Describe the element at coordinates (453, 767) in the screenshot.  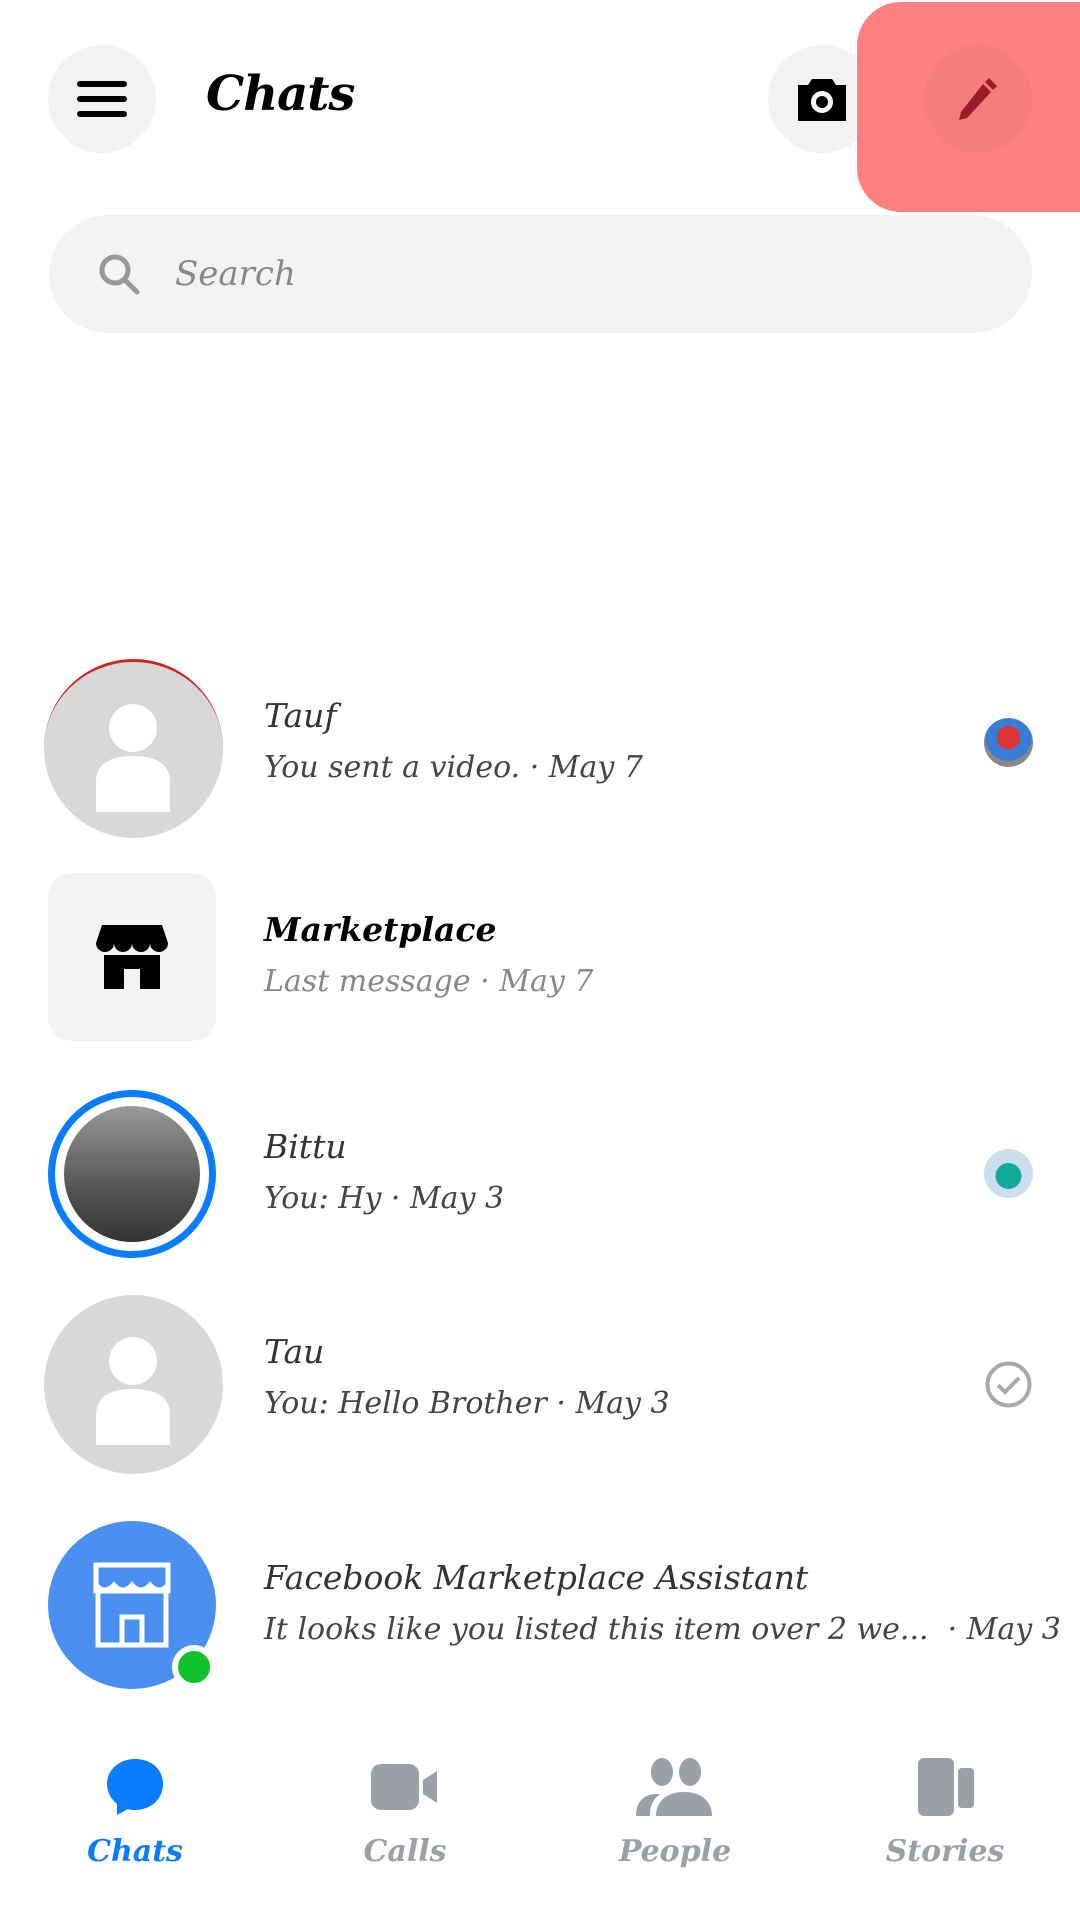
I see `chat-subtitle: You sent a video. · May 7` at that location.